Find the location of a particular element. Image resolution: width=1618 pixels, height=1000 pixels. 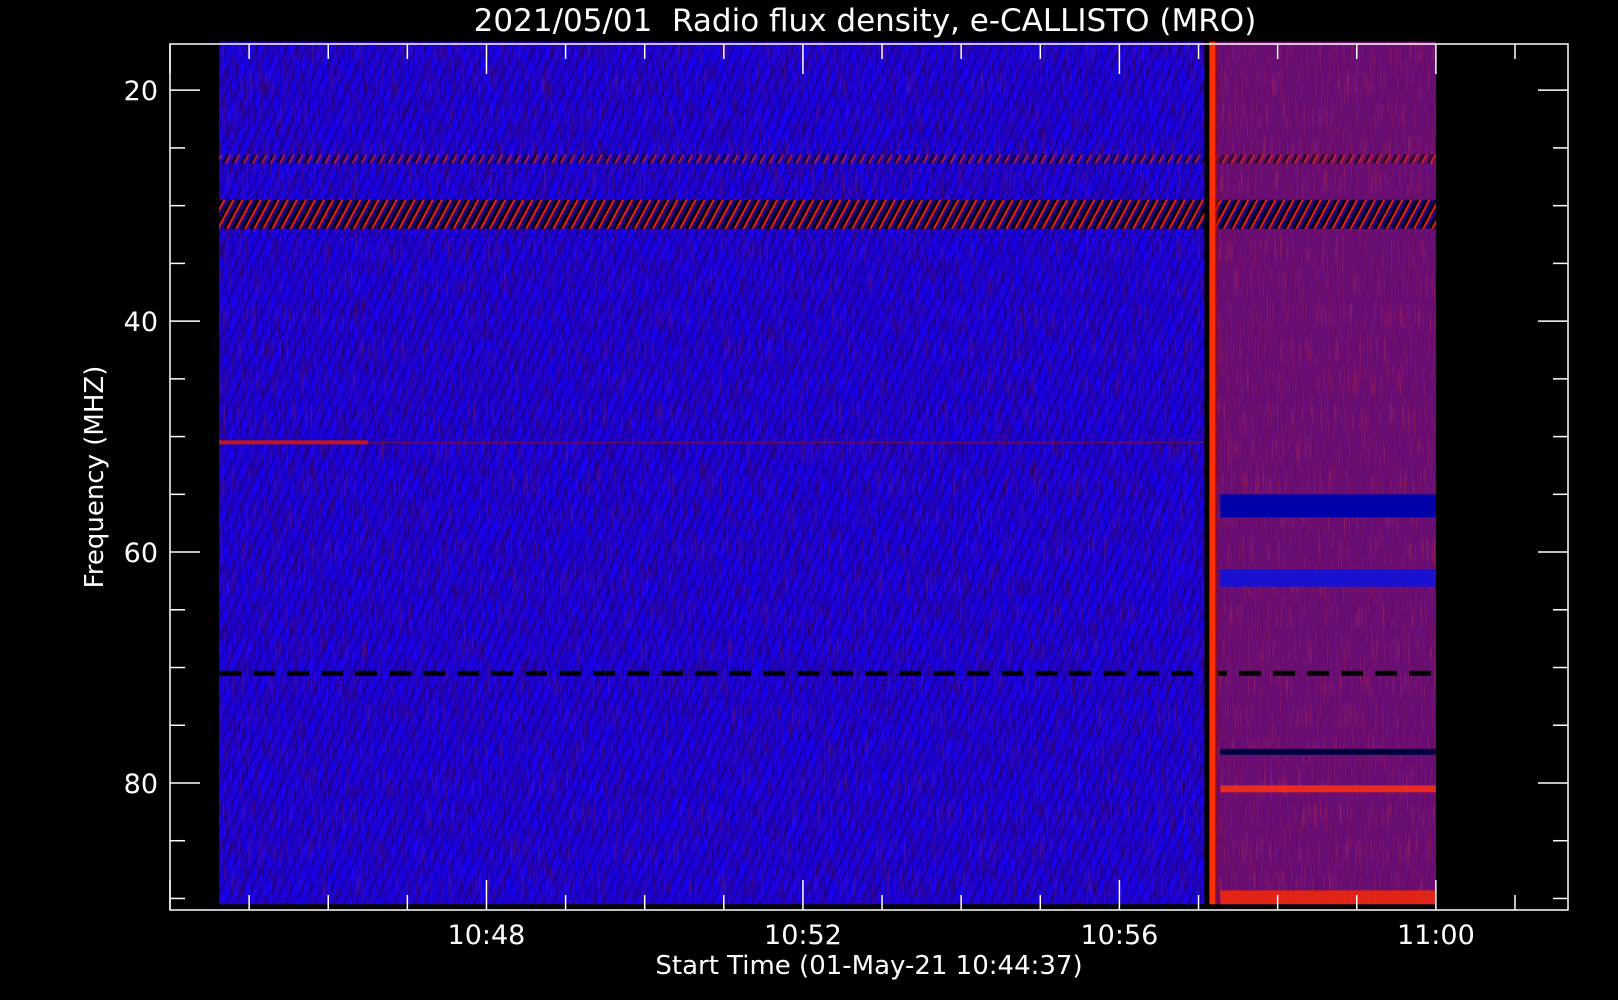

y-tick-label: 20 is located at coordinates (141, 91).